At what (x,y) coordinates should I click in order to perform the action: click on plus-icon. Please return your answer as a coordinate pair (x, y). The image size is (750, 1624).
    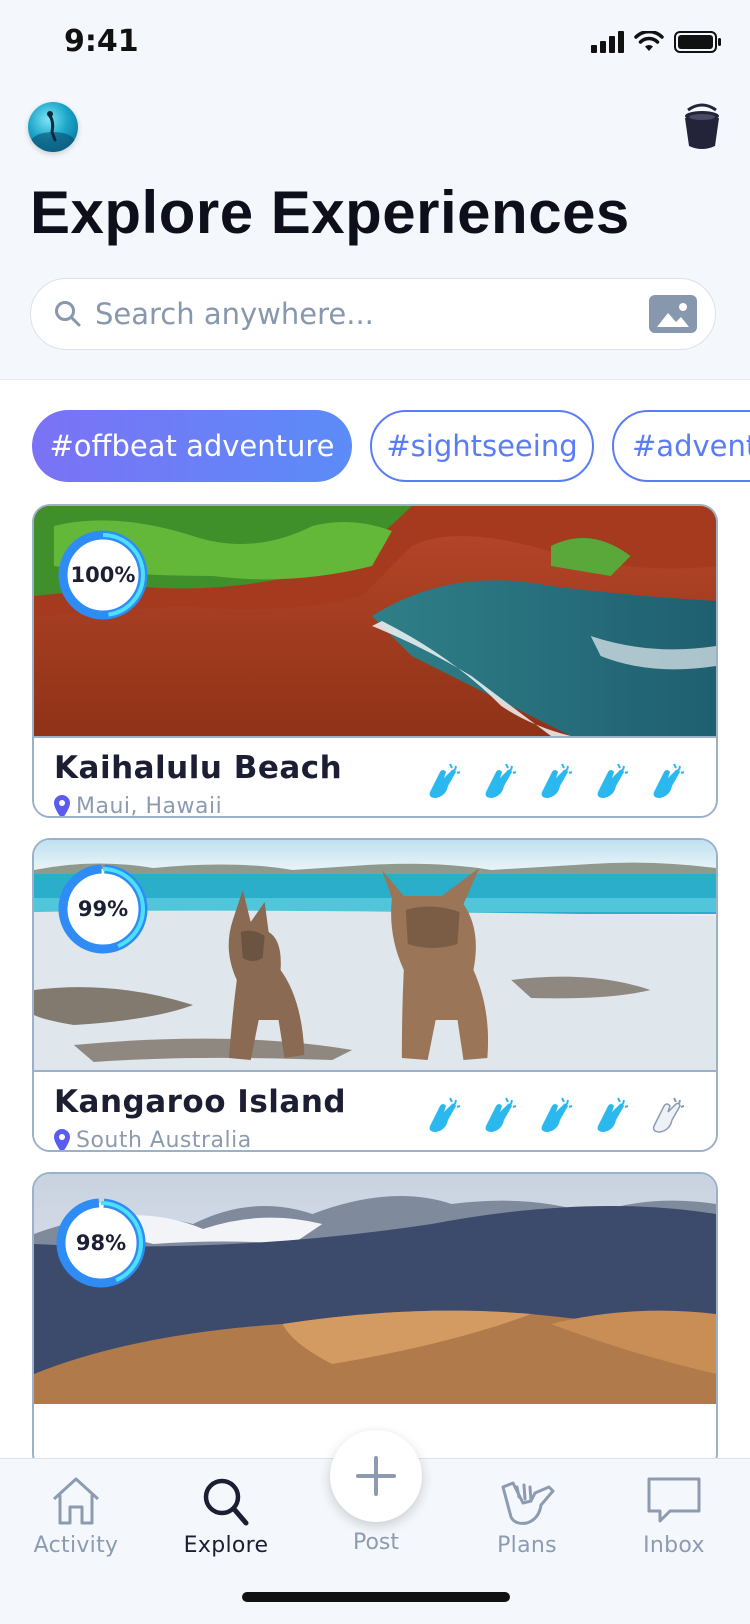
    Looking at the image, I should click on (376, 1476).